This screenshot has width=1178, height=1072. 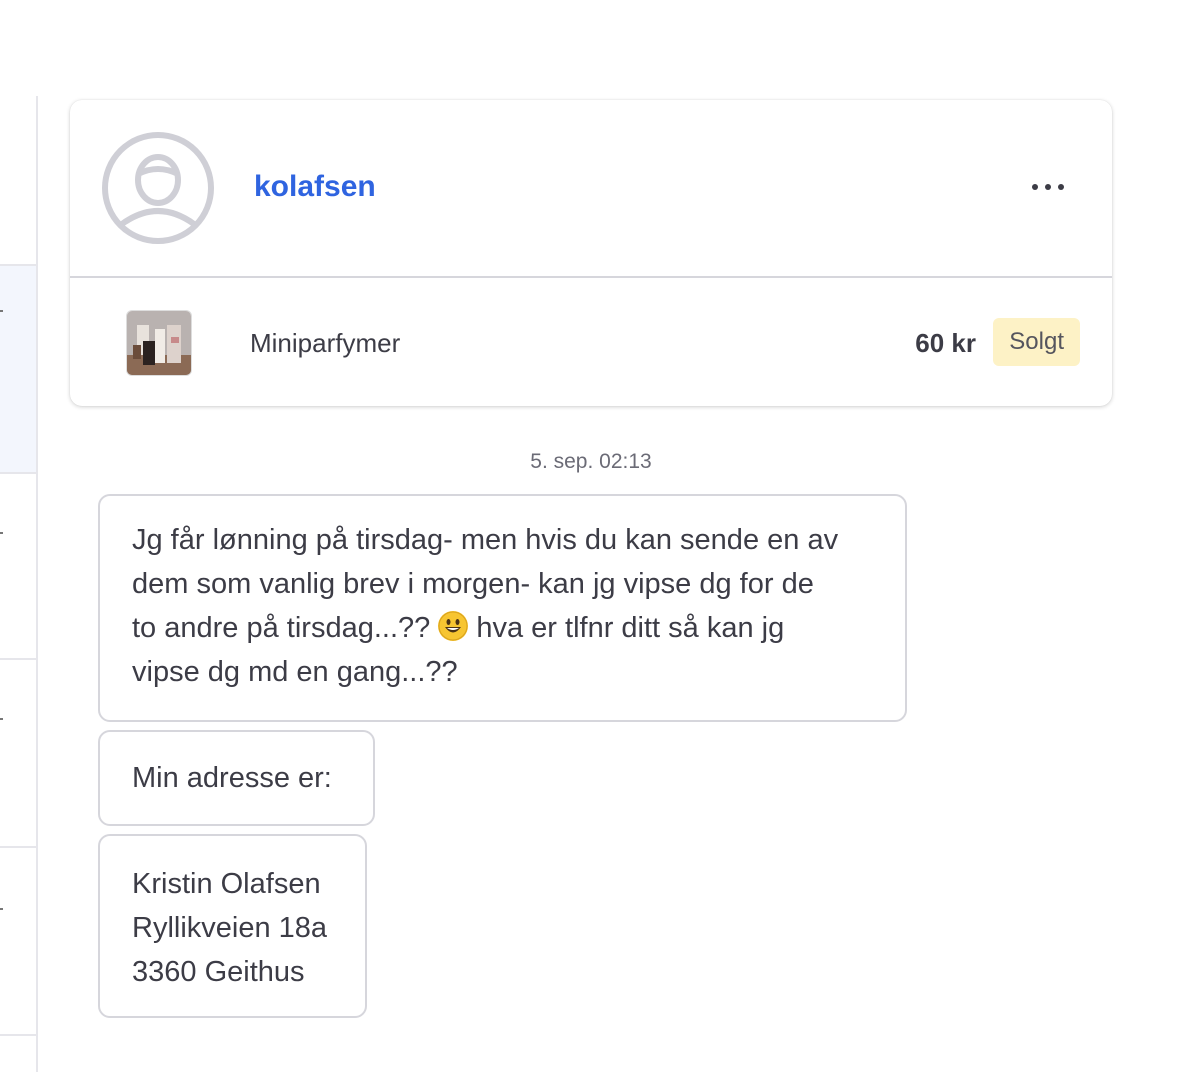 I want to click on conversation-list-rail, so click(x=19, y=584).